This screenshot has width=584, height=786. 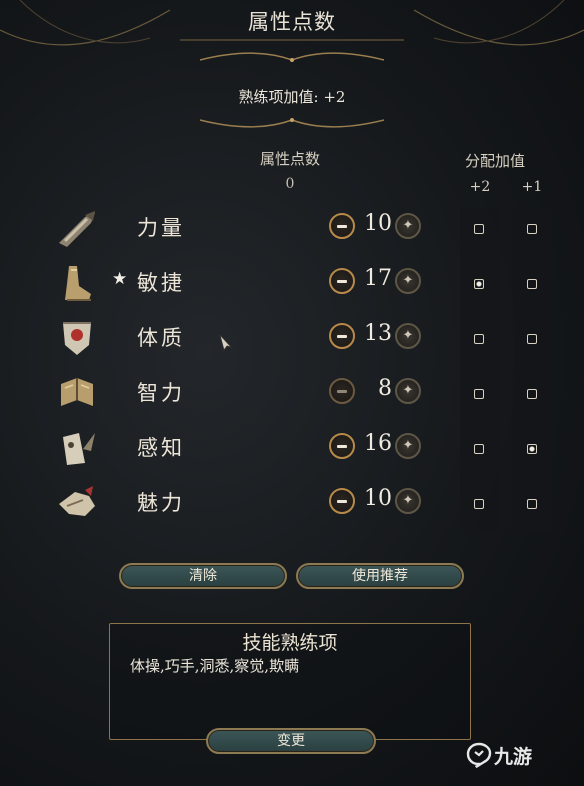 I want to click on plus2-checkbox-wisdom, so click(x=479, y=449).